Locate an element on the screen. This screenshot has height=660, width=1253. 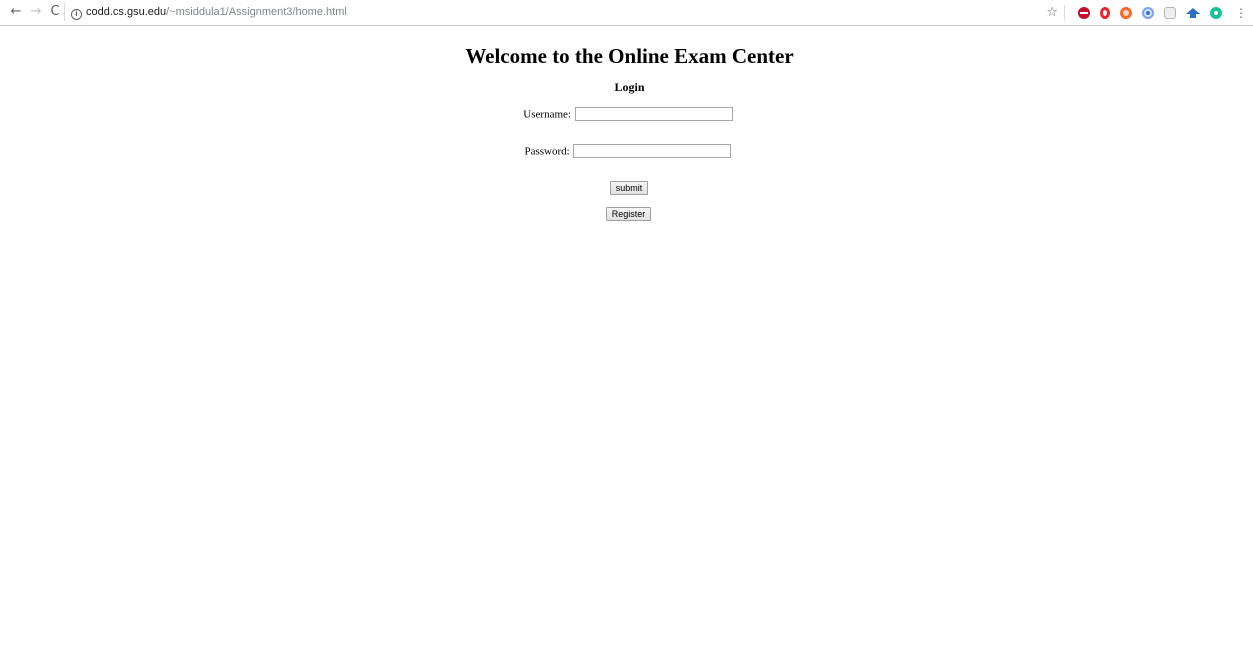
star-icon: ☆ is located at coordinates (1052, 13).